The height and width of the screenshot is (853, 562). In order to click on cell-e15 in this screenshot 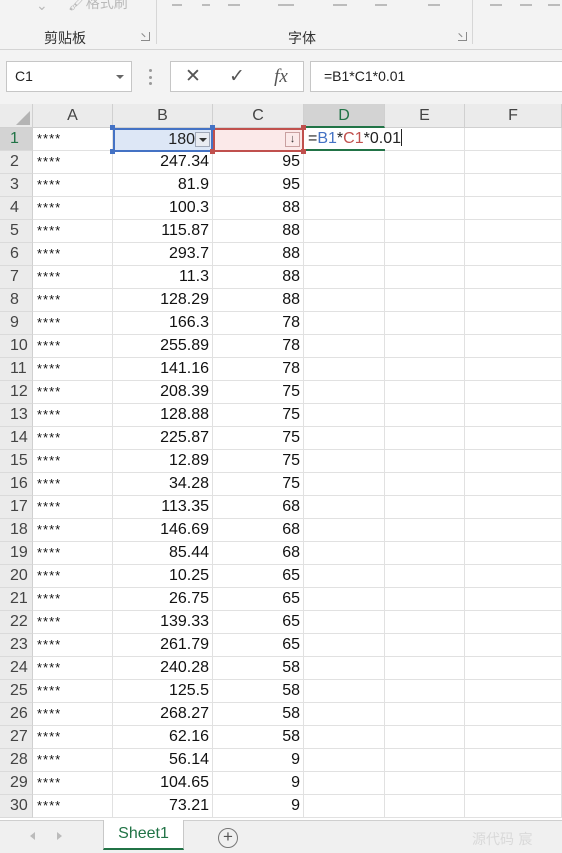, I will do `click(425, 461)`.